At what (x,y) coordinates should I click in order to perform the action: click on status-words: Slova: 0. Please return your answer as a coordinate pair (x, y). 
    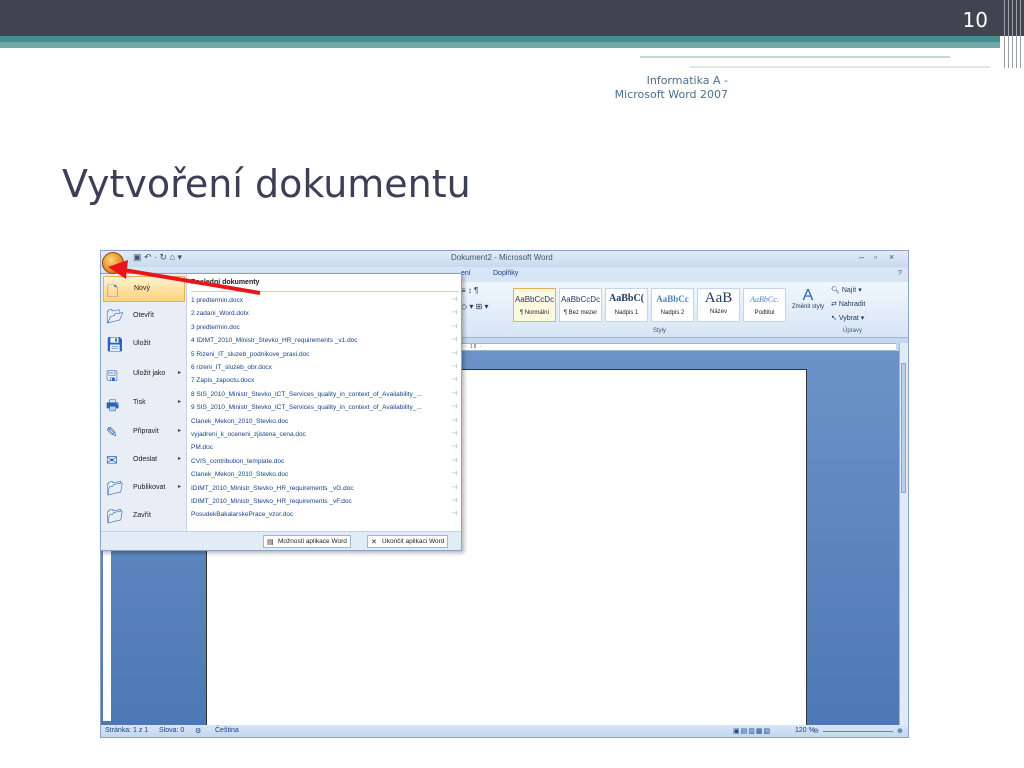
    Looking at the image, I should click on (171, 730).